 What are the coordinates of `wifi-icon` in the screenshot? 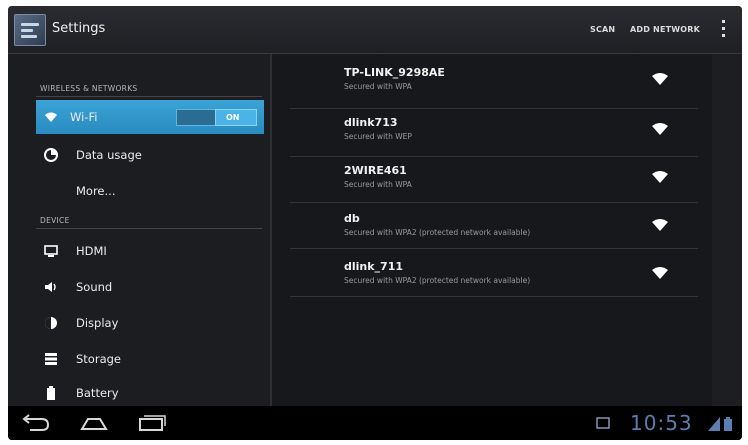 It's located at (51, 117).